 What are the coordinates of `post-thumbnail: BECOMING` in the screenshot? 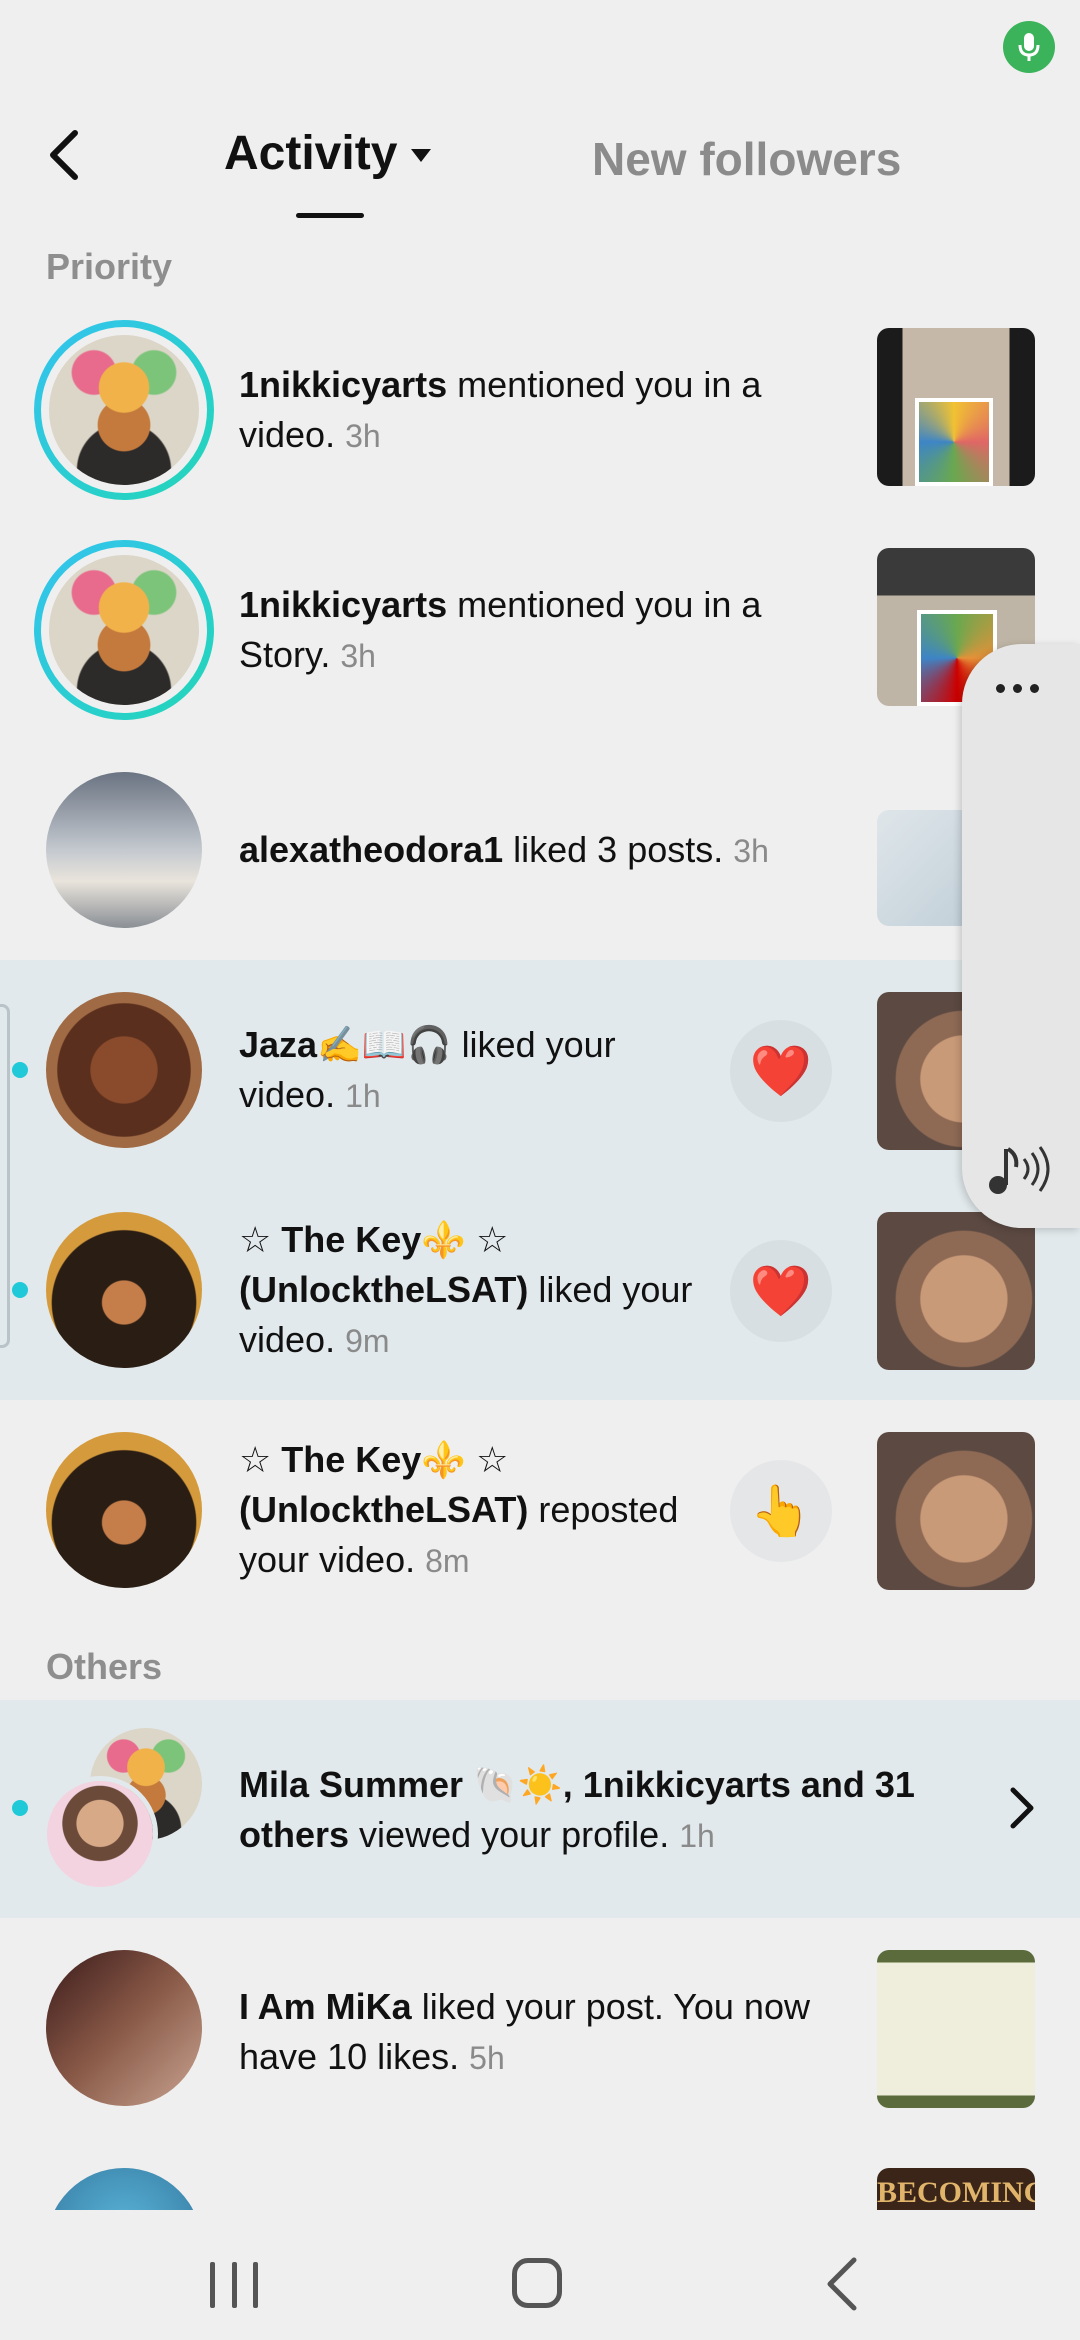 It's located at (956, 2189).